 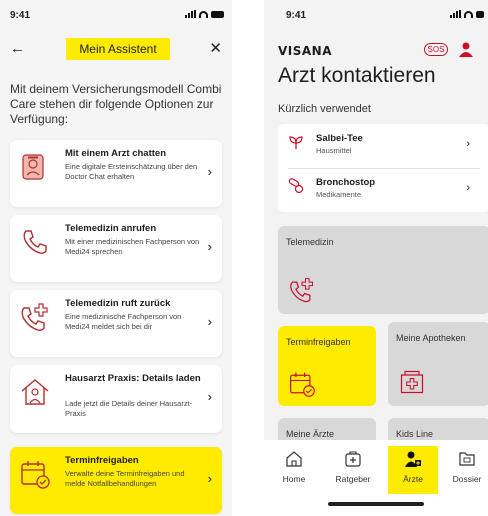 I want to click on herb-icon, so click(x=296, y=142).